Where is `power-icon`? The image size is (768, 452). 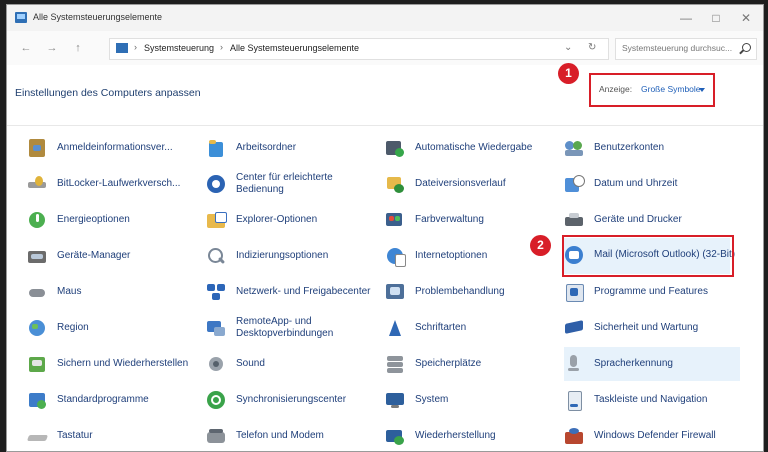
power-icon is located at coordinates (37, 220).